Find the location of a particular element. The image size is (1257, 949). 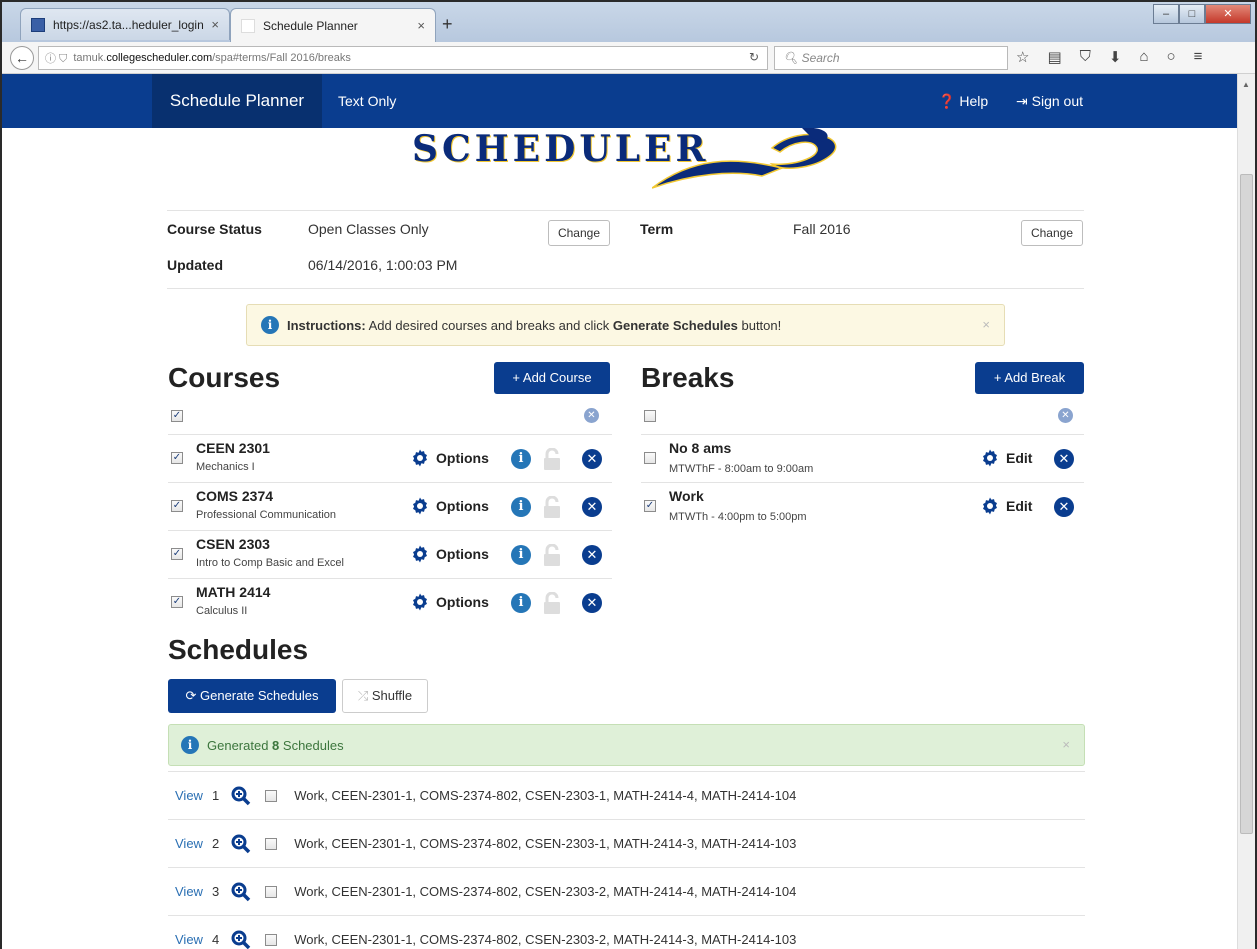

chat-icon: ○ is located at coordinates (1171, 57).